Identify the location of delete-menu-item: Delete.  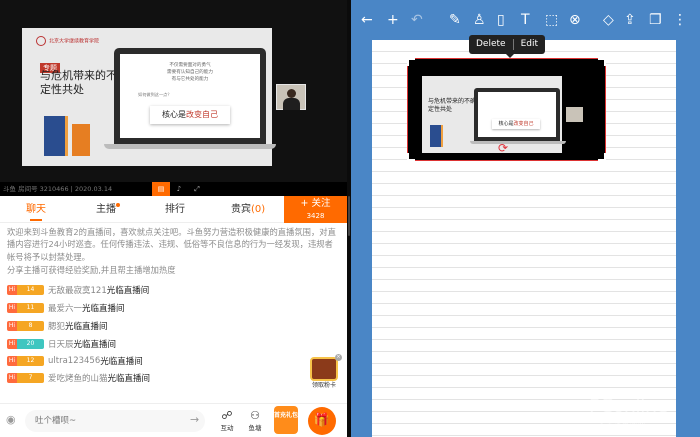
(491, 44).